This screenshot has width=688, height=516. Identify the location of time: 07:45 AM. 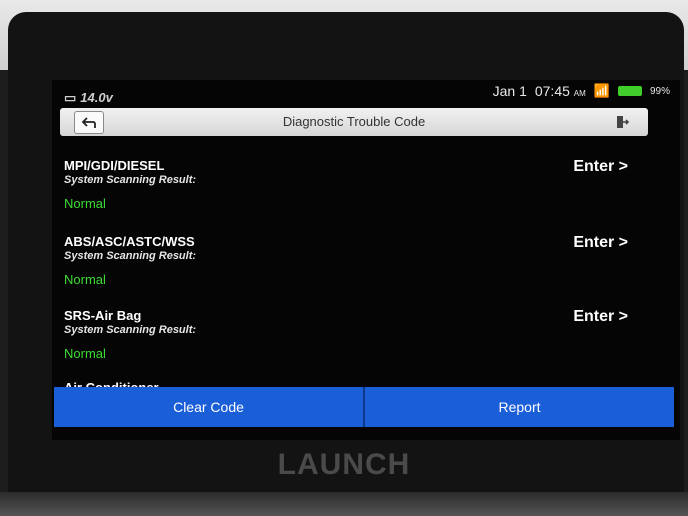
(560, 91).